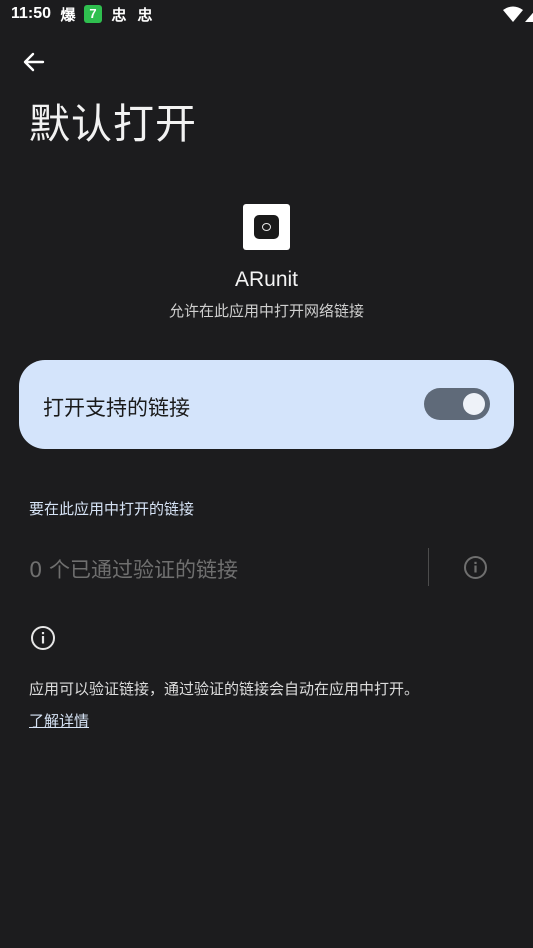  I want to click on open-supported-links-toggle-card: 打开支持的链接, so click(266, 404).